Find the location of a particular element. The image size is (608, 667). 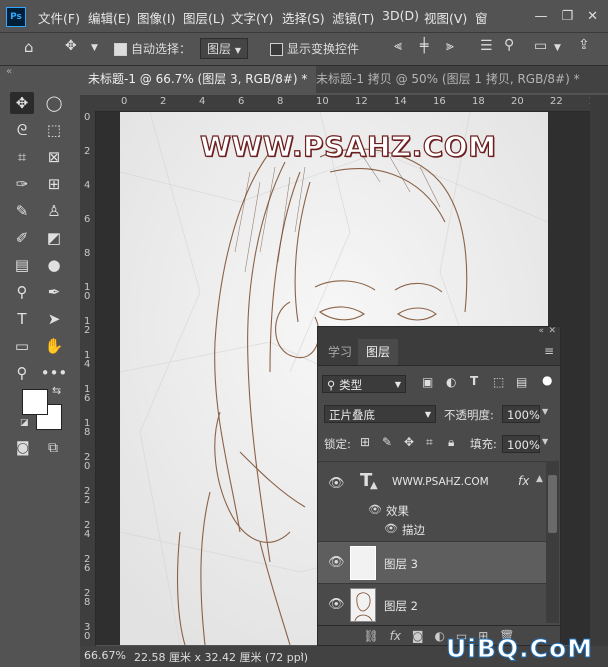

minimize-icon: — is located at coordinates (540, 16).